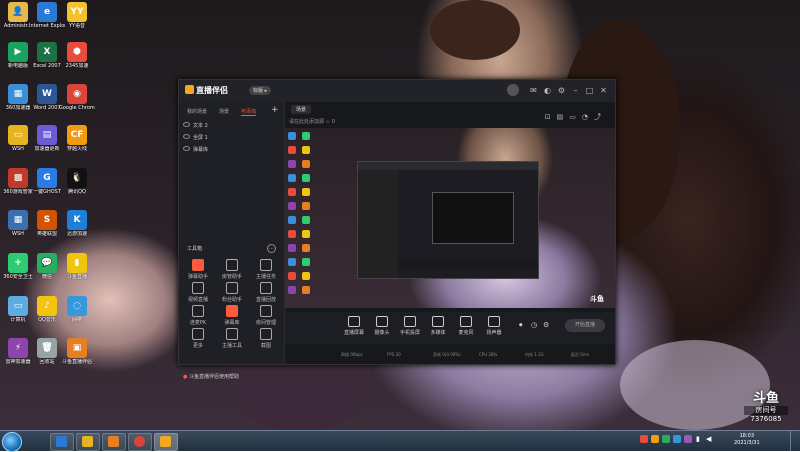 Image resolution: width=800 pixels, height=452 pixels. What do you see at coordinates (198, 338) in the screenshot?
I see `toolbox-item: 更多` at bounding box center [198, 338].